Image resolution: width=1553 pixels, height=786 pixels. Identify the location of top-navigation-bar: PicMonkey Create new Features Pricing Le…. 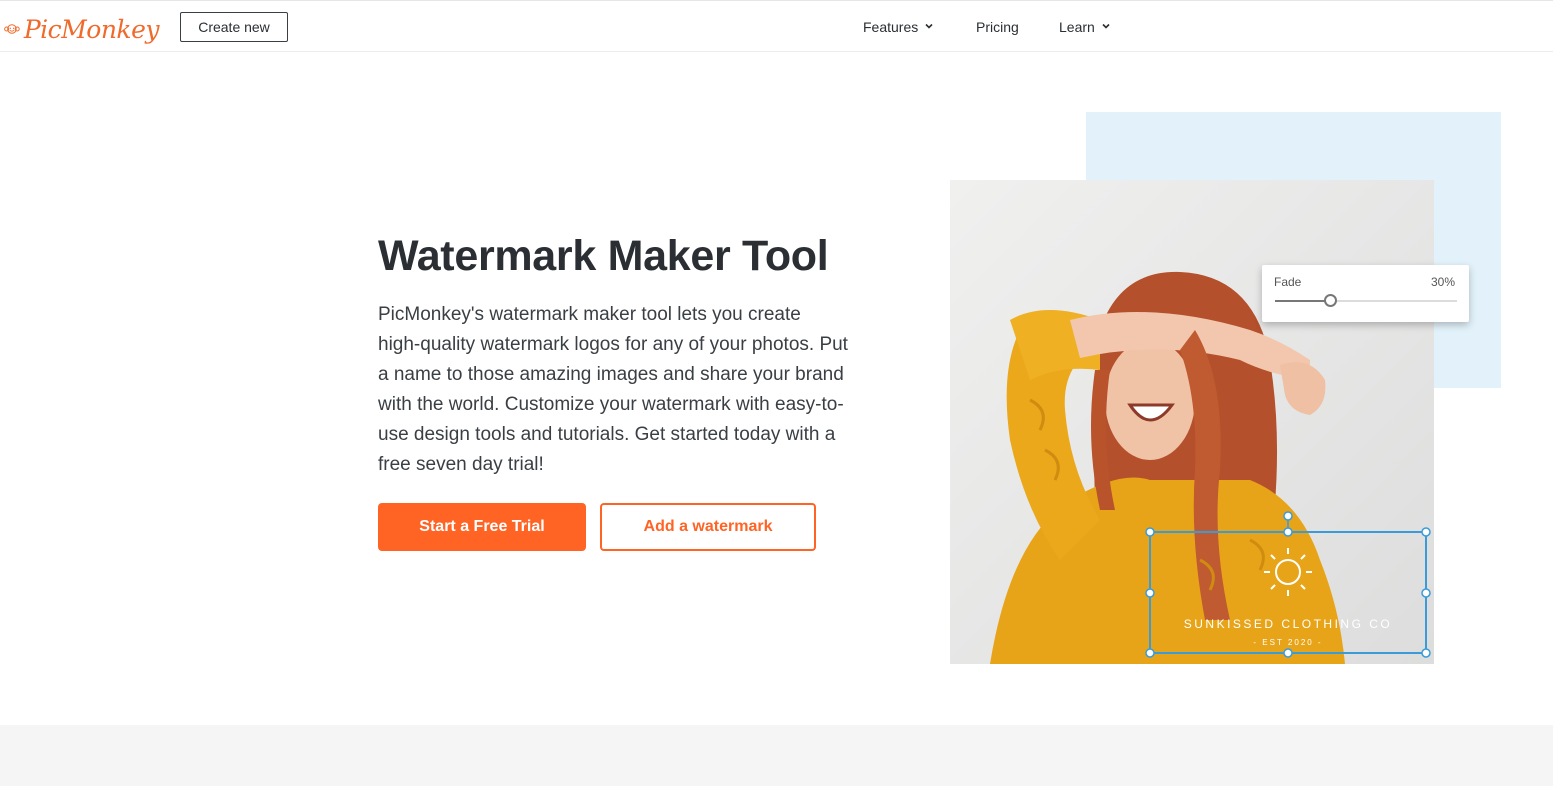
(776, 26).